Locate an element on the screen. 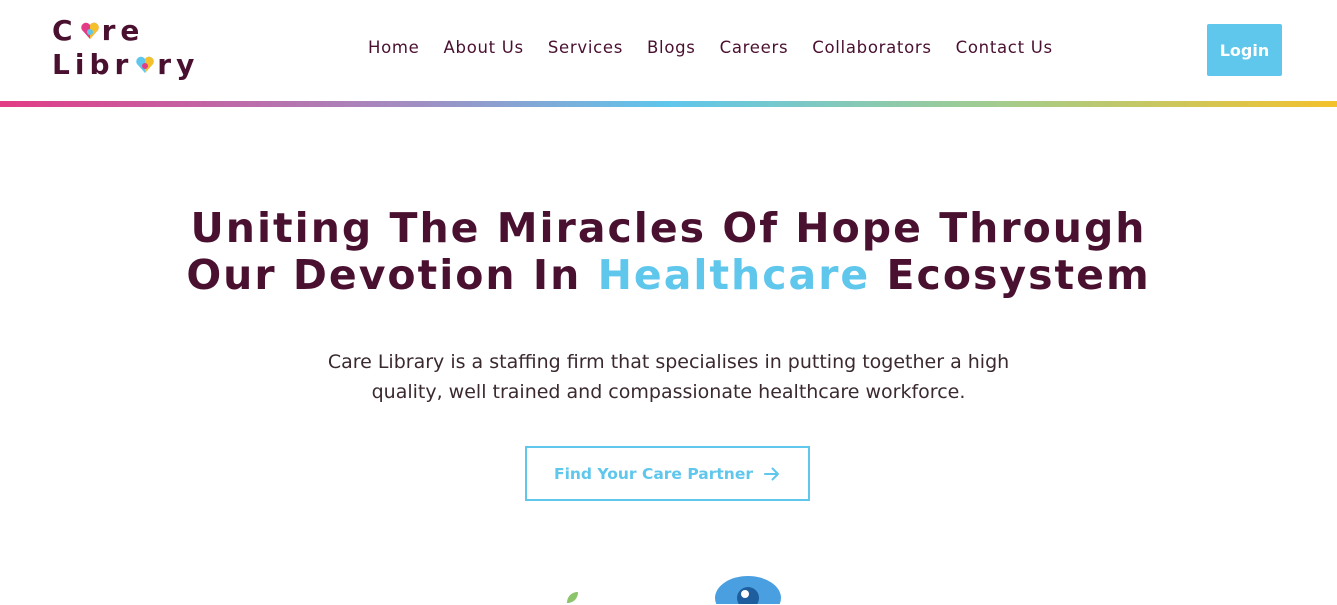 The image size is (1337, 605). hero-title-accent: Healthcare is located at coordinates (734, 275).